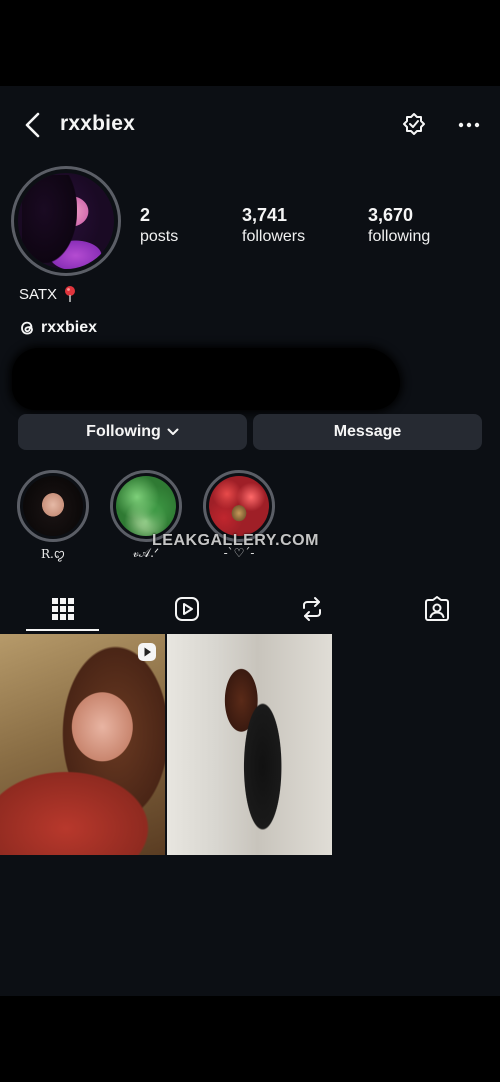 The width and height of the screenshot is (500, 1082). What do you see at coordinates (27, 328) in the screenshot?
I see `threads-icon` at bounding box center [27, 328].